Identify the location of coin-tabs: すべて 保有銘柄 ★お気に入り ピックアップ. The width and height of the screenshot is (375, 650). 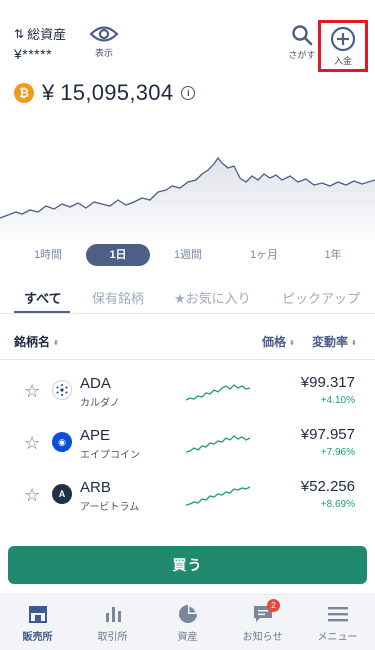
(187, 298).